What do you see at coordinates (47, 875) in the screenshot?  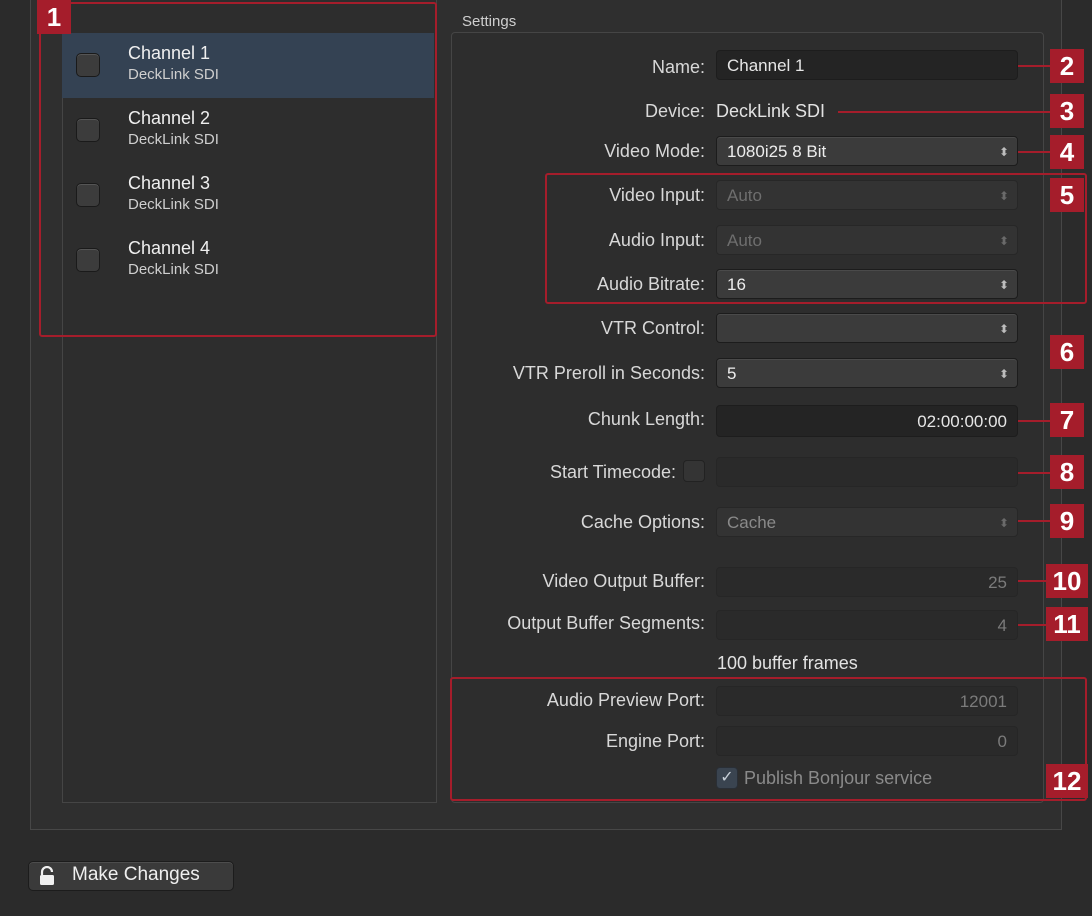 I see `lock-icon` at bounding box center [47, 875].